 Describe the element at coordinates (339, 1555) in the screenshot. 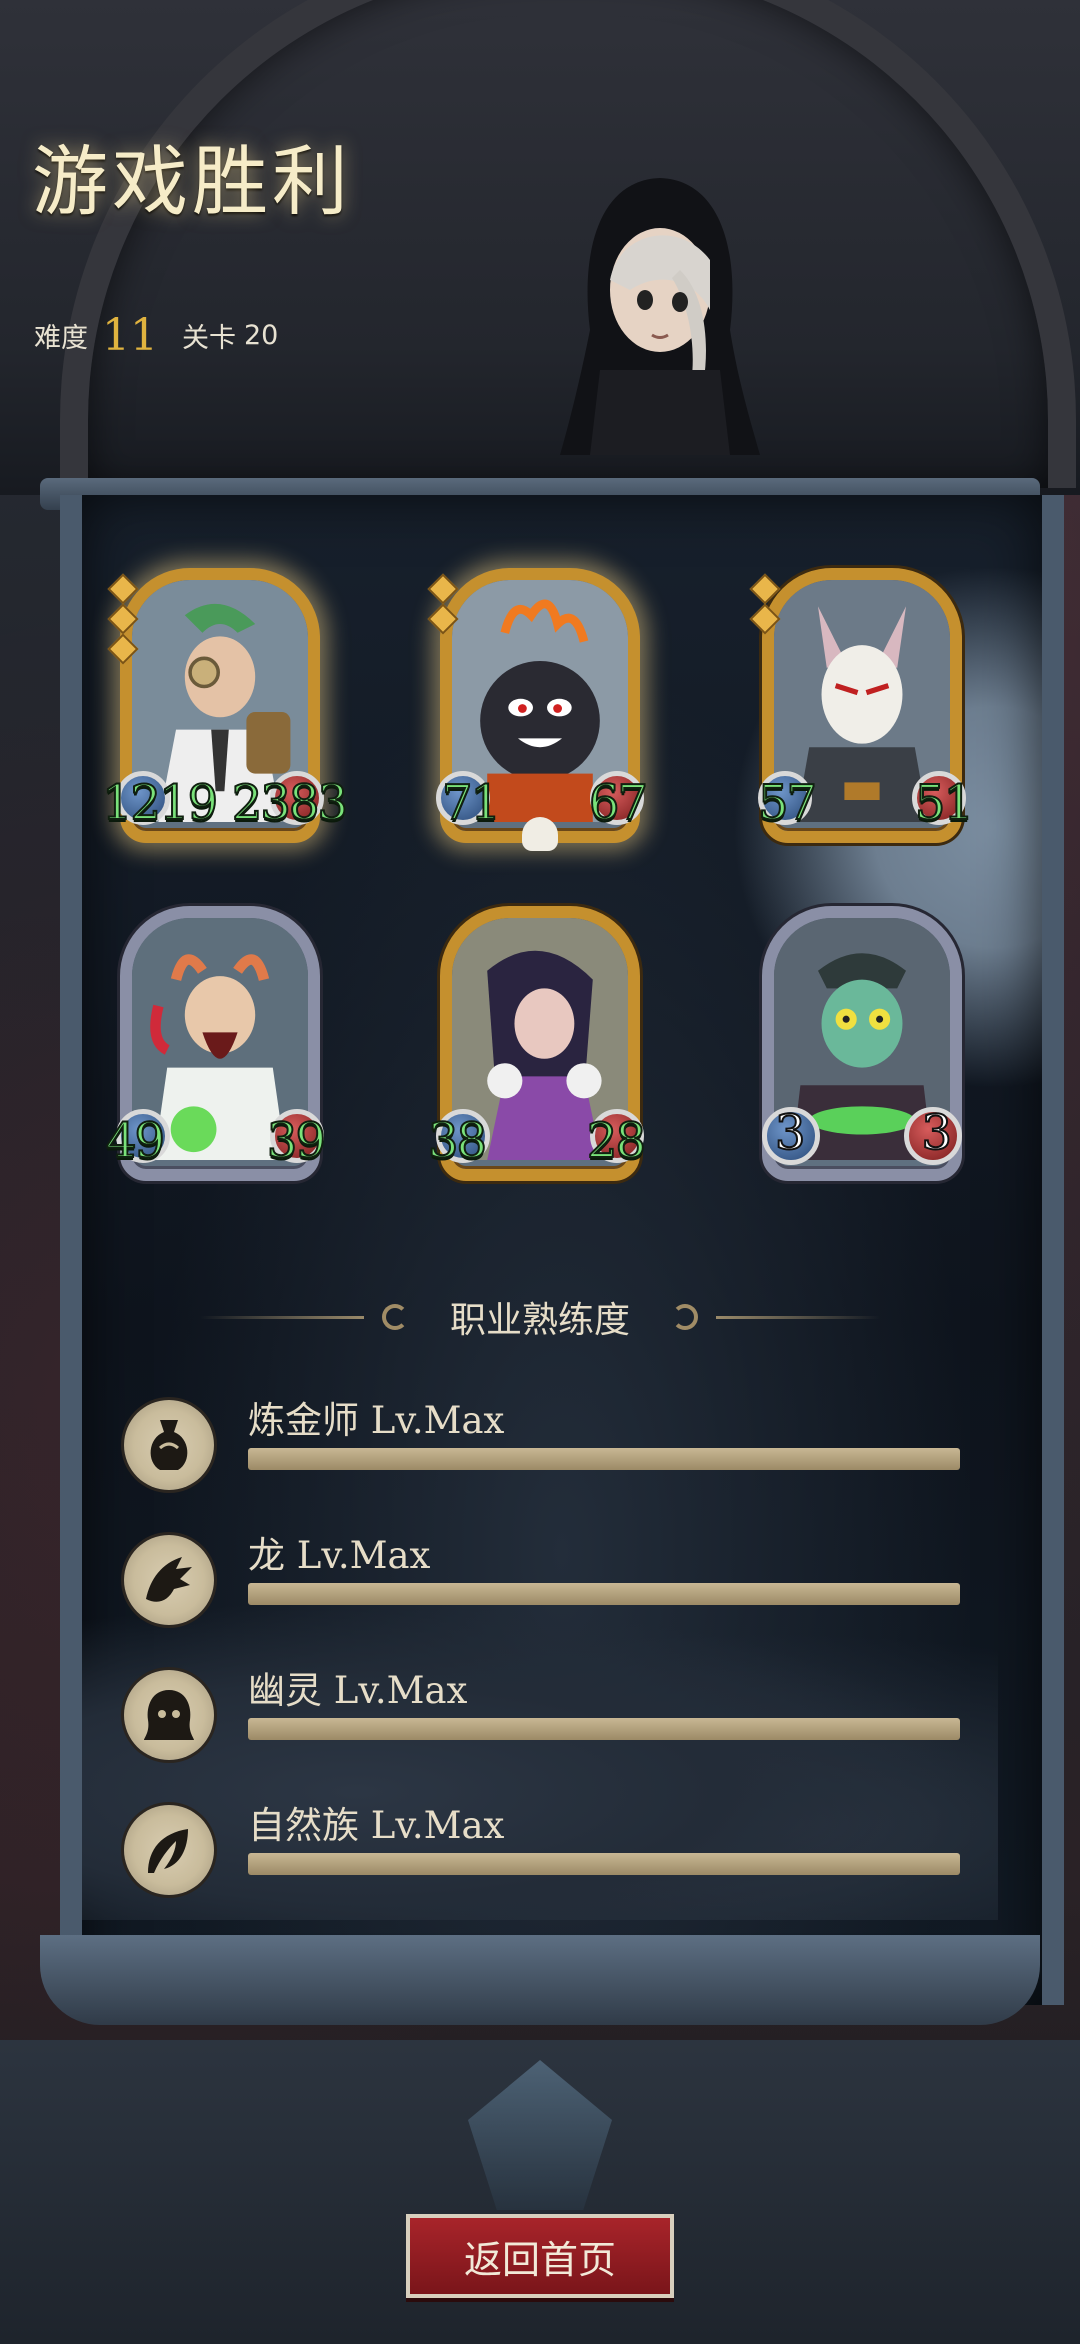

I see `mastery-label: 龙 Lv.Max` at that location.